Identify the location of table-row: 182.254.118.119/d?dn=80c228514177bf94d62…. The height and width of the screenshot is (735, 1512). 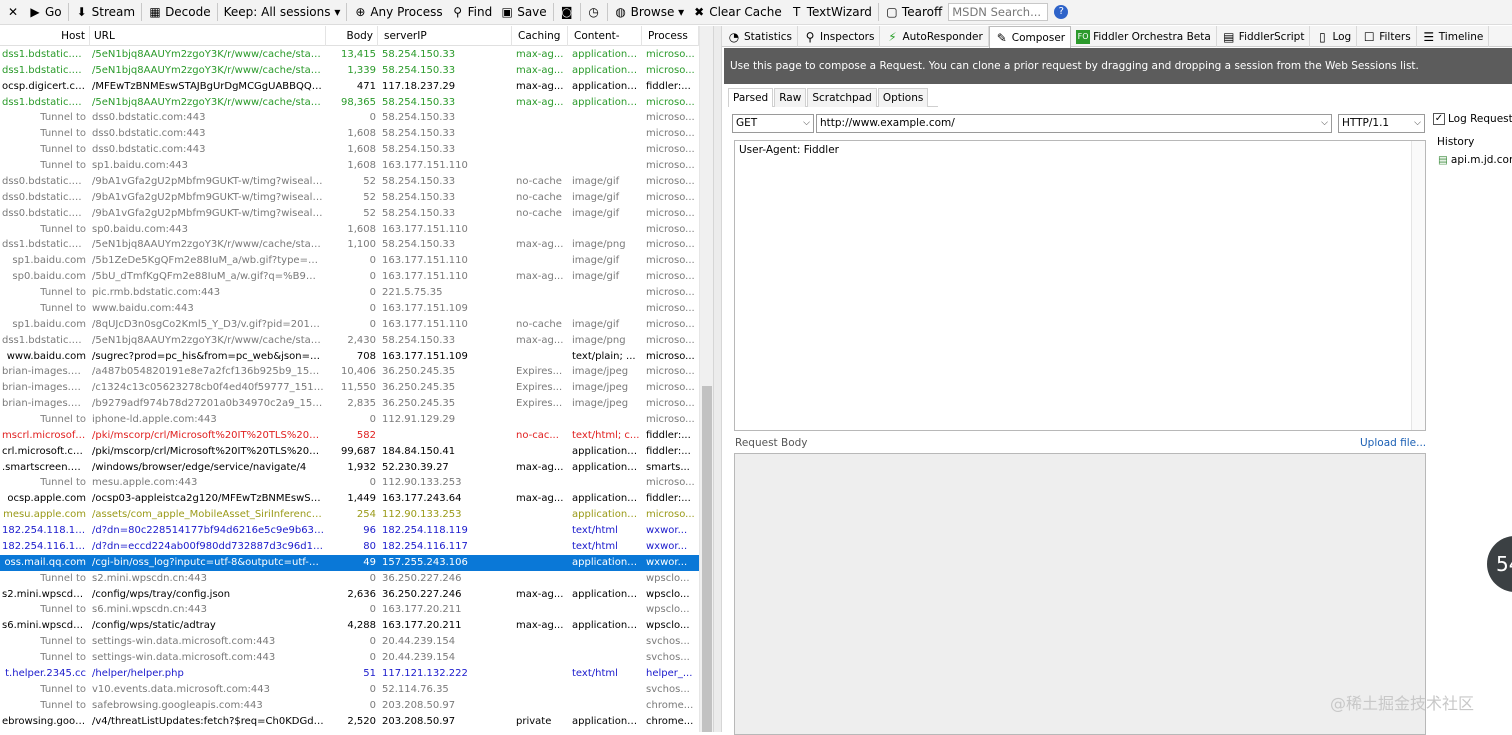
(349, 531).